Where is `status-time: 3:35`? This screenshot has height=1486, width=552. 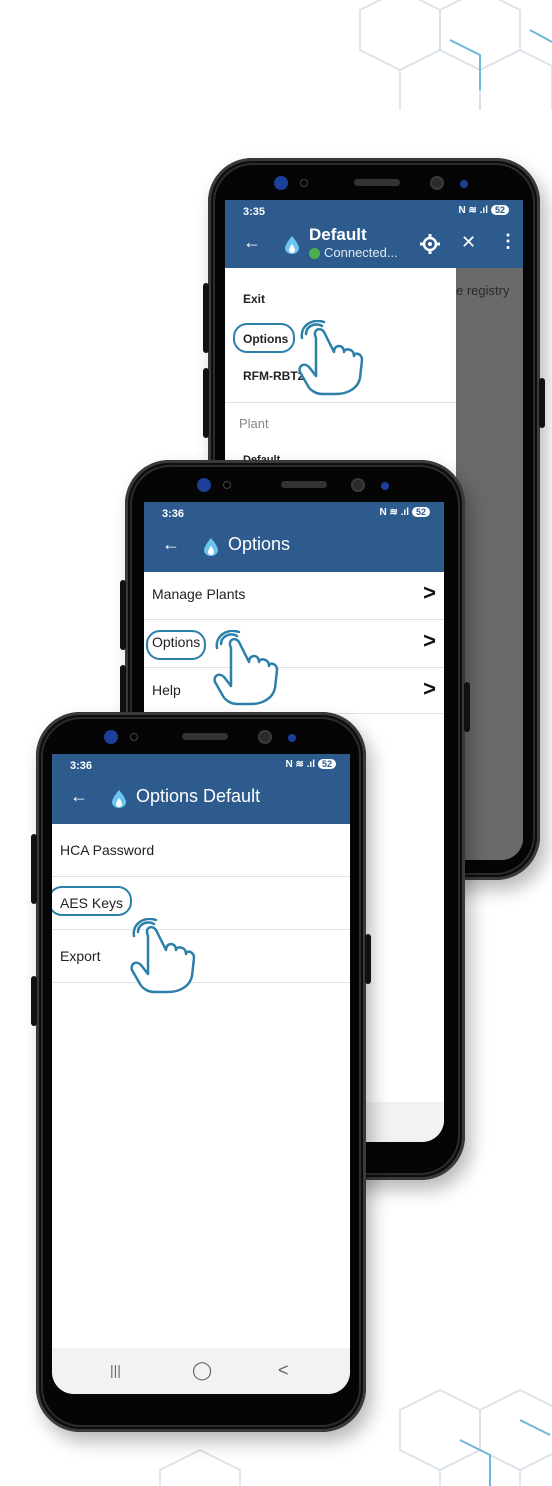
status-time: 3:35 is located at coordinates (254, 212).